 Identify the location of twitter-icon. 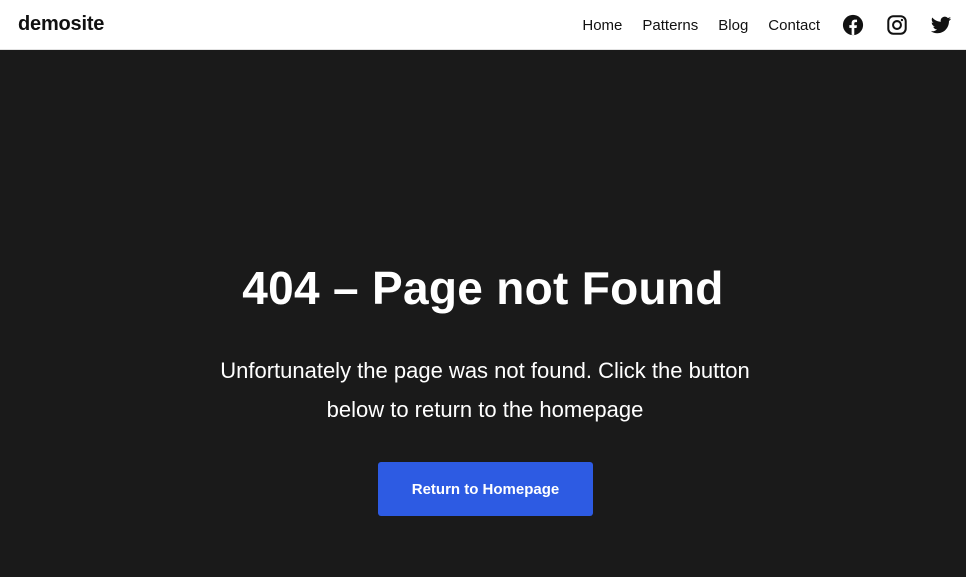
(941, 25).